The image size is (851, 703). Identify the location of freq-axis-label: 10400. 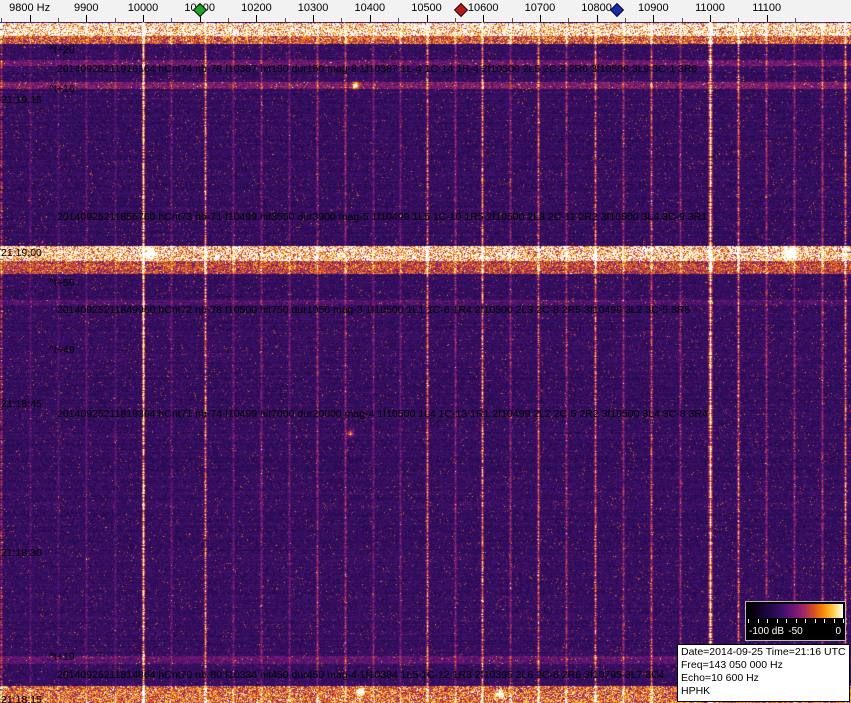
(370, 8).